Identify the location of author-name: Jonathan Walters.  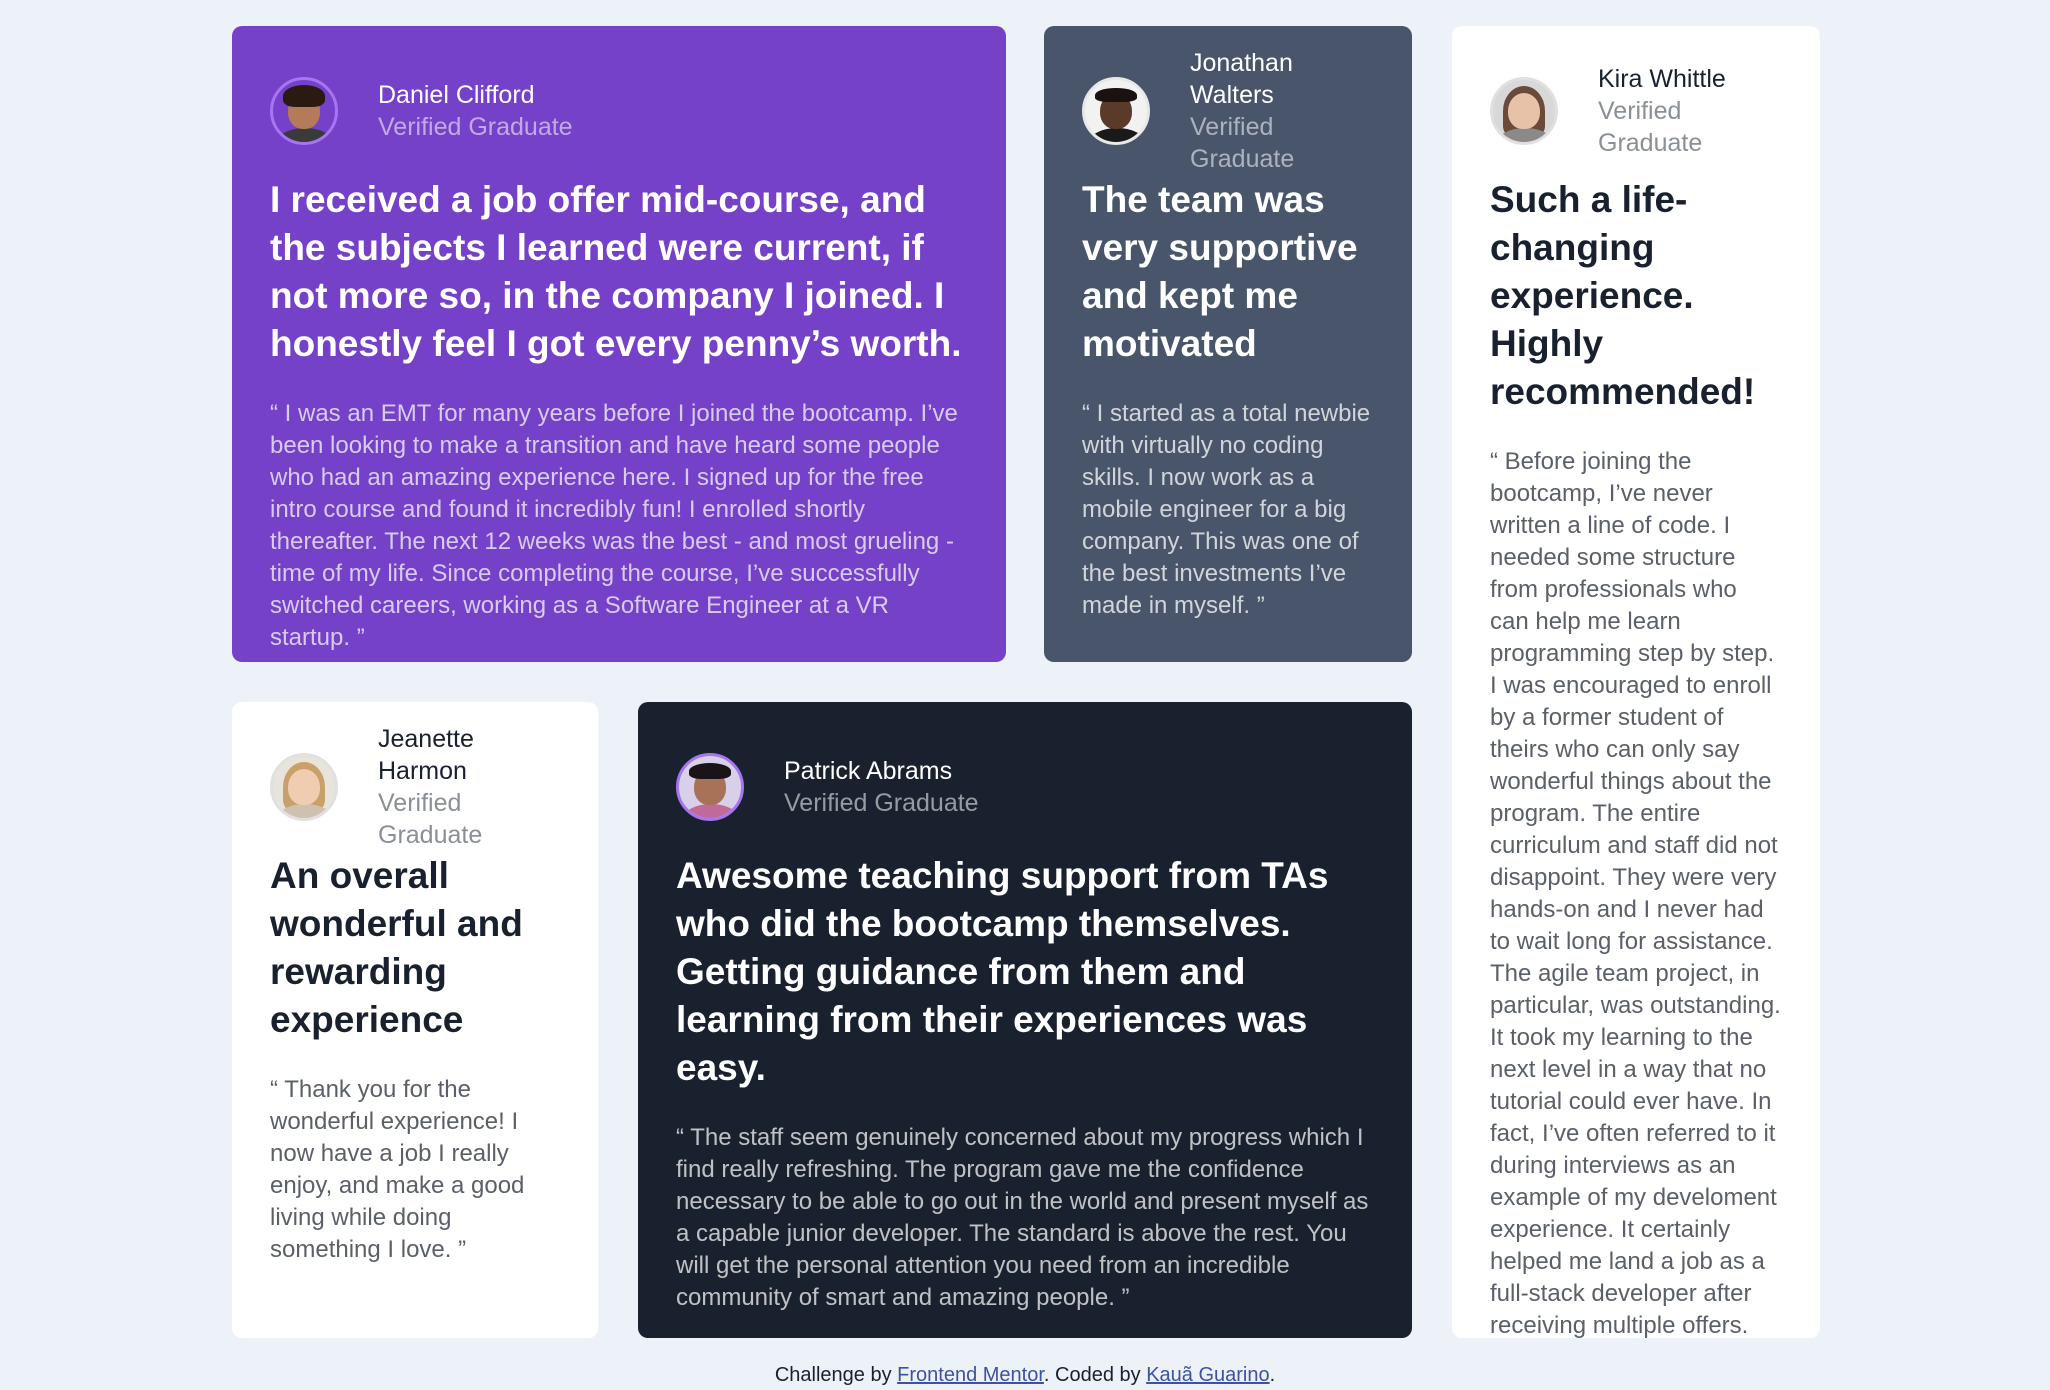
(1241, 79).